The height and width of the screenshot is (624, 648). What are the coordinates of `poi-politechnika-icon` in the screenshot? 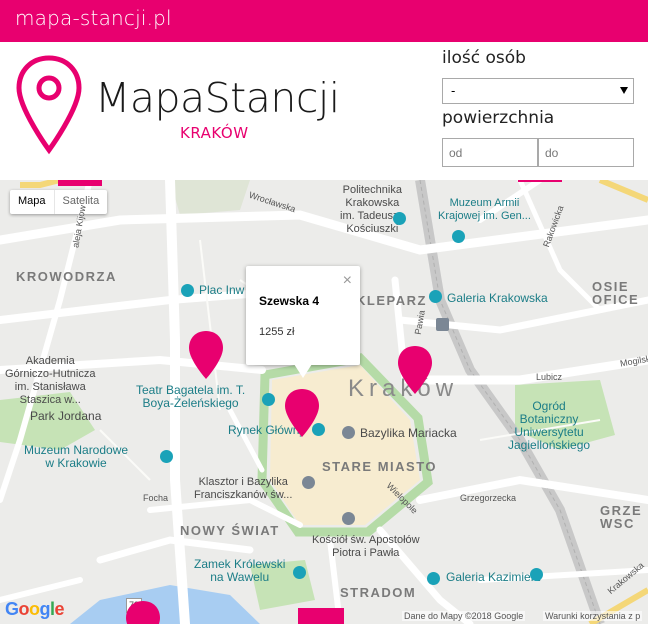 It's located at (399, 218).